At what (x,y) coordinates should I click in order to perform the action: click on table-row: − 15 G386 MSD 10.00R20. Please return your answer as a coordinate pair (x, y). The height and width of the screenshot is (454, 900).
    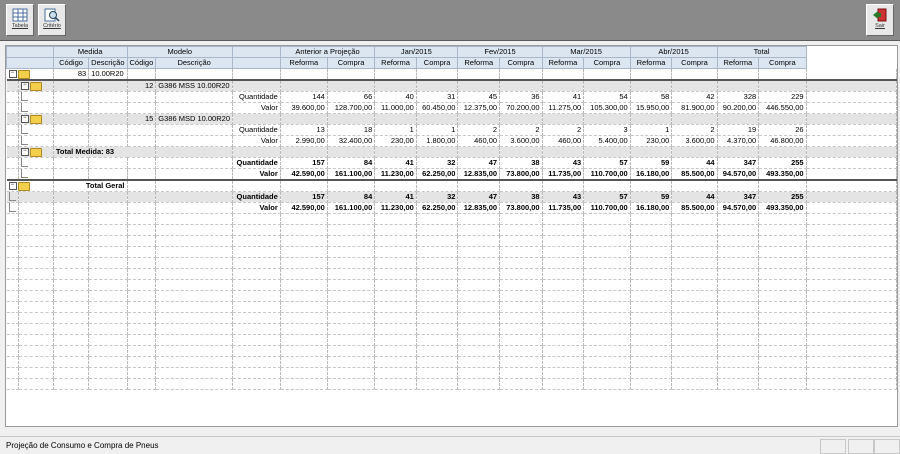
    Looking at the image, I should click on (451, 119).